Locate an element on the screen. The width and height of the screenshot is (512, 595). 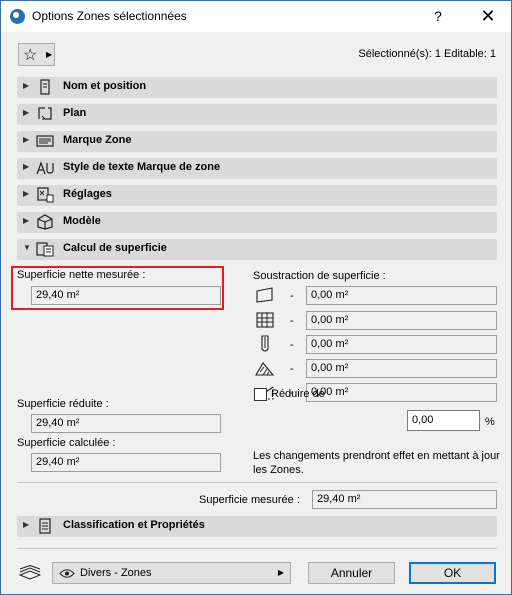
cancel-button: Annuler is located at coordinates (351, 573).